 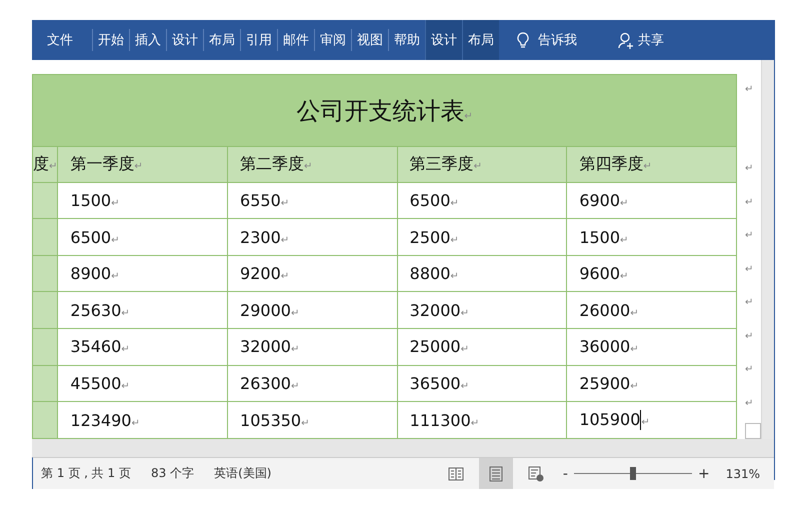 I want to click on ribbon-tab: 文件, so click(x=60, y=40).